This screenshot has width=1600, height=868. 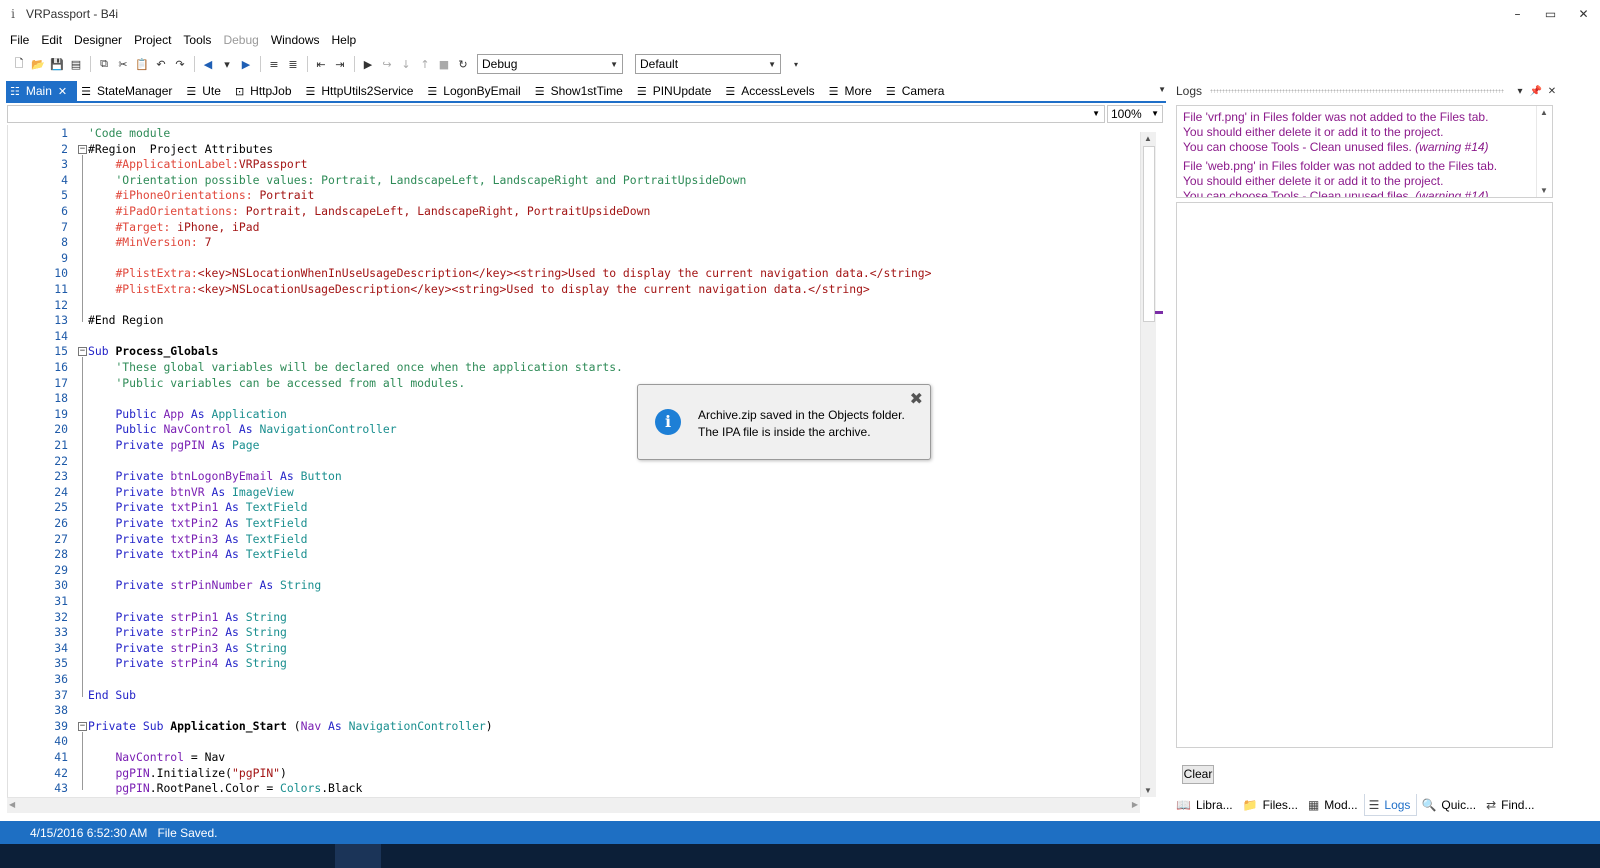 I want to click on taskbar-active-app, so click(x=358, y=856).